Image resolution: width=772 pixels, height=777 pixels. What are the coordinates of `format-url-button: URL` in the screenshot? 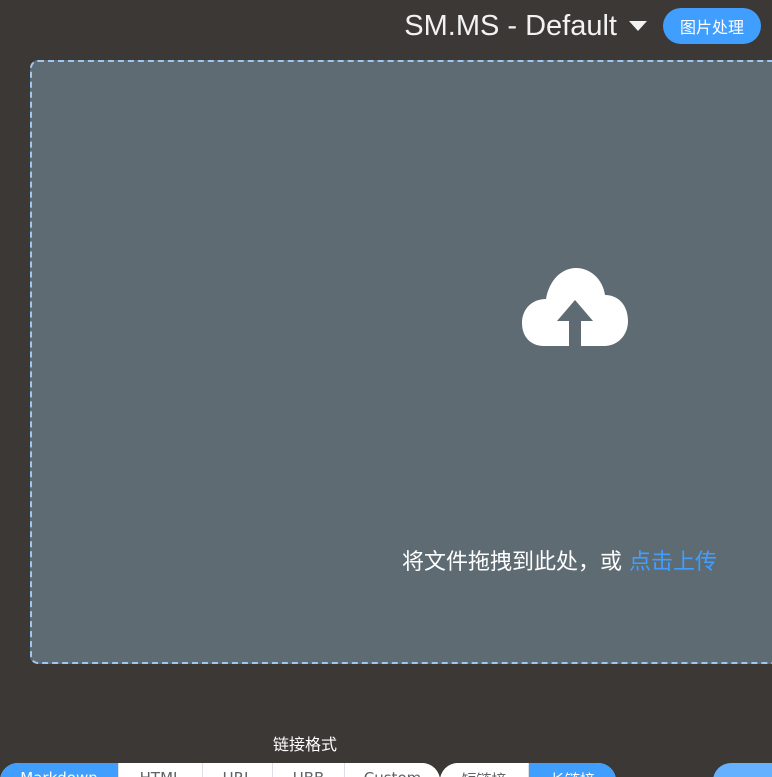 It's located at (237, 770).